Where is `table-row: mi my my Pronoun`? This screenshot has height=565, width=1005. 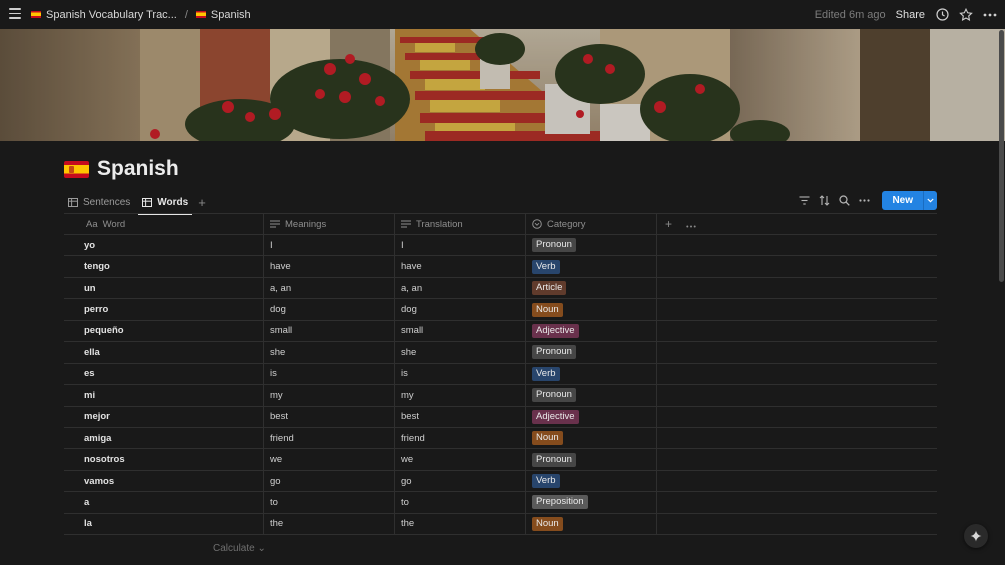
table-row: mi my my Pronoun is located at coordinates (500, 396).